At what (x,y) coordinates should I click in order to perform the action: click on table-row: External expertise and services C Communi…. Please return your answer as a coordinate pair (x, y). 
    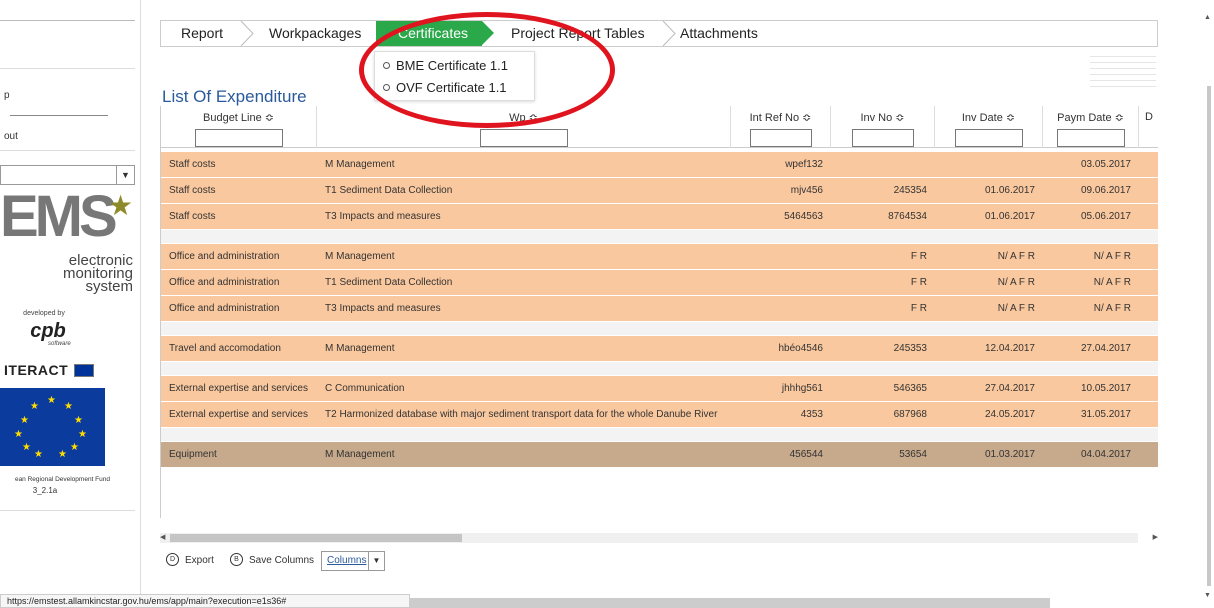
    Looking at the image, I should click on (659, 389).